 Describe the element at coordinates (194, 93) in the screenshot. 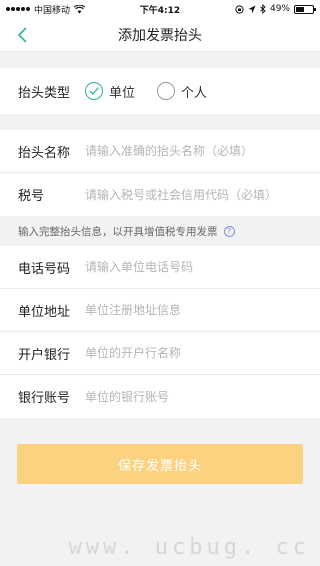

I see `radio-label-personal: 个人` at that location.